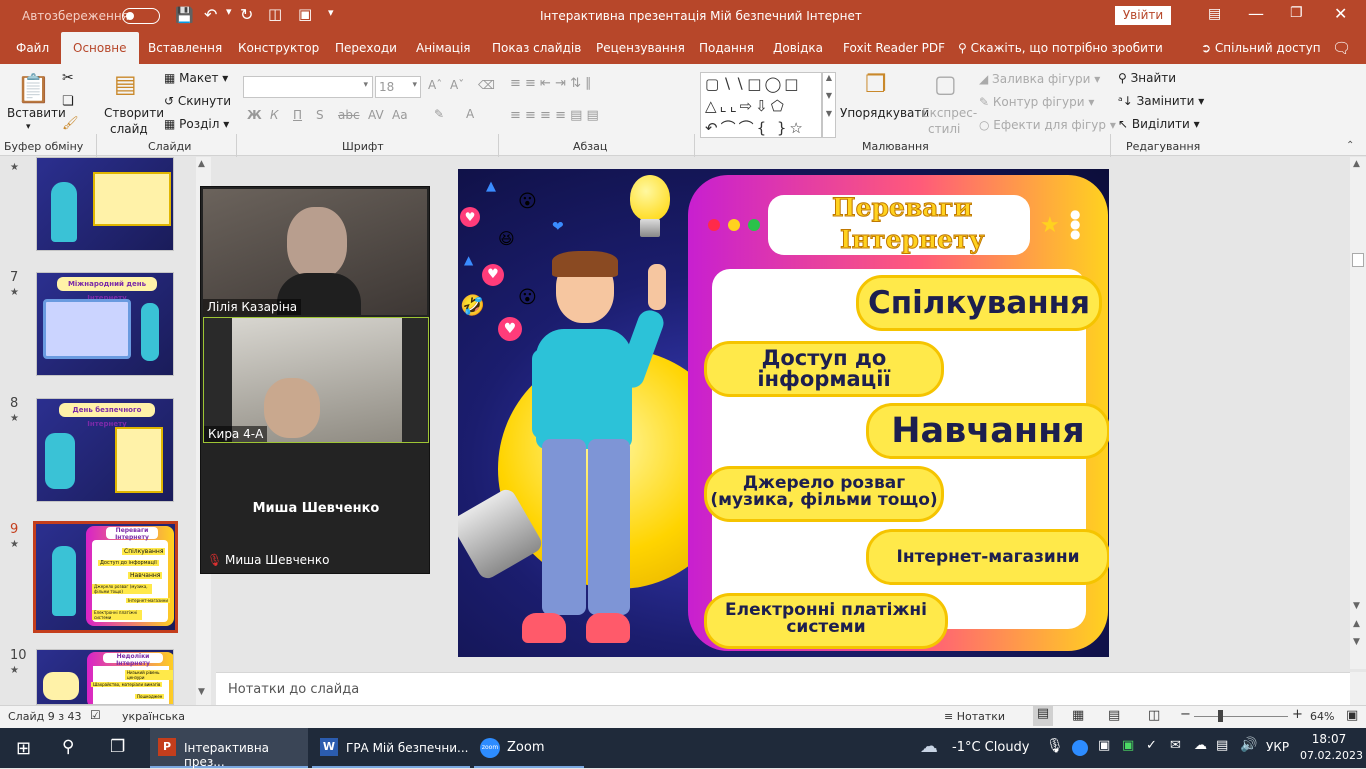  What do you see at coordinates (551, 83) in the screenshot?
I see `bullets-icon: ≡ ≡ ⇤ ⇥ ⇅ ∥` at bounding box center [551, 83].